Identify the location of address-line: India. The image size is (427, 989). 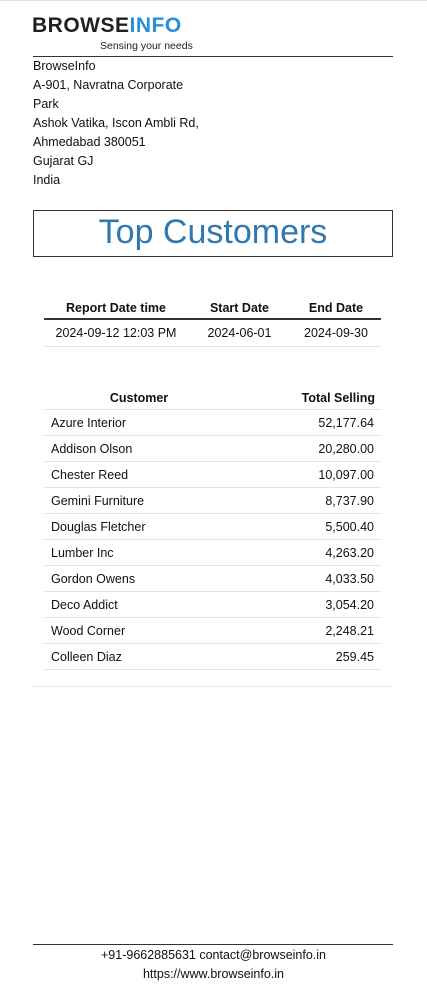
(47, 180).